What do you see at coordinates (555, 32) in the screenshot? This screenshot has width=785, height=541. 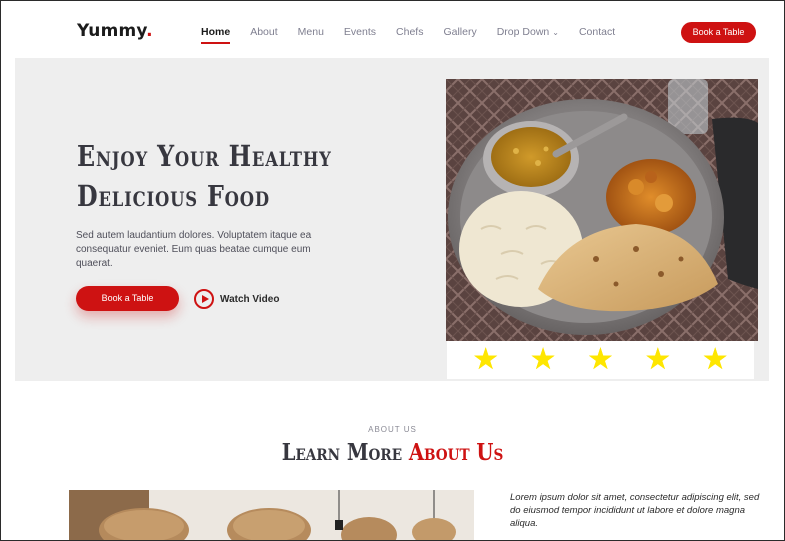 I see `chevron-down-icon: ⌄` at bounding box center [555, 32].